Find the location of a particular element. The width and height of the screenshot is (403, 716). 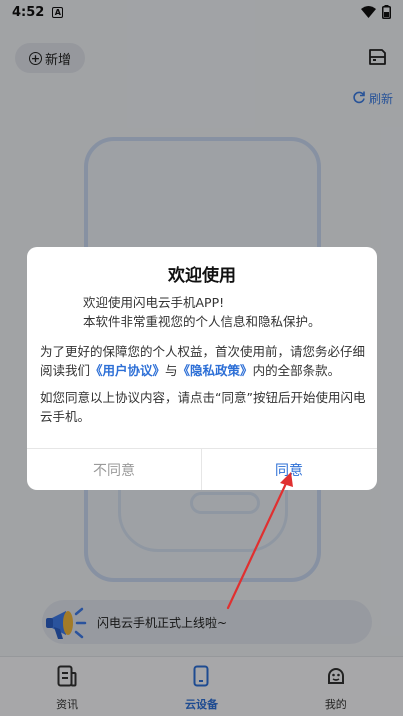

dialog-title: 欢迎使用 is located at coordinates (202, 276).